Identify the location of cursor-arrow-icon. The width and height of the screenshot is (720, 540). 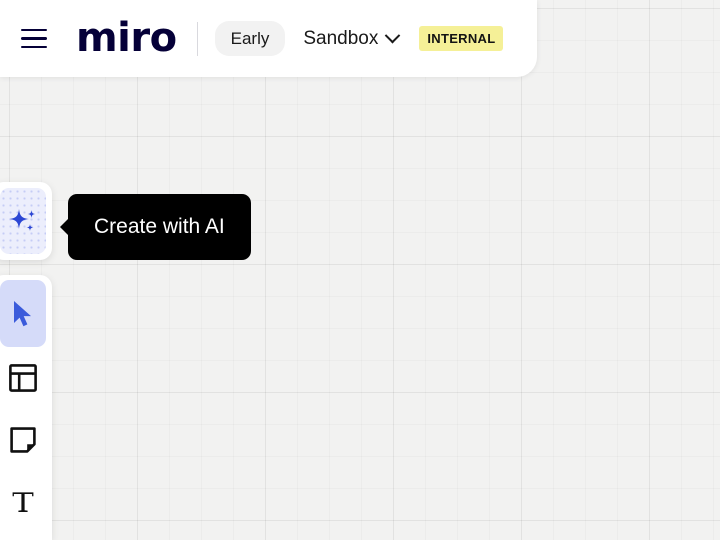
(22, 313).